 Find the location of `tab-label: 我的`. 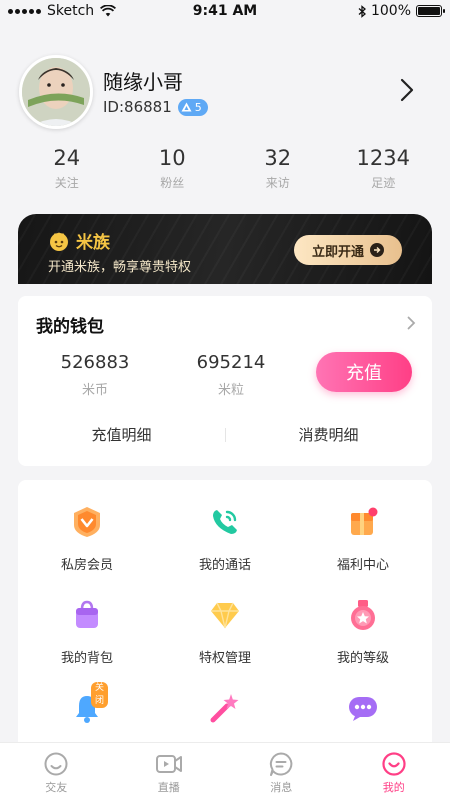

tab-label: 我的 is located at coordinates (393, 787).